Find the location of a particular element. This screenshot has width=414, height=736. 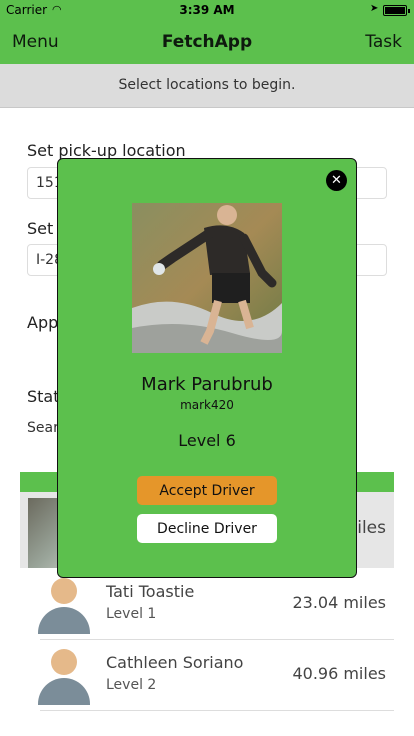

task-button: Task is located at coordinates (383, 42).